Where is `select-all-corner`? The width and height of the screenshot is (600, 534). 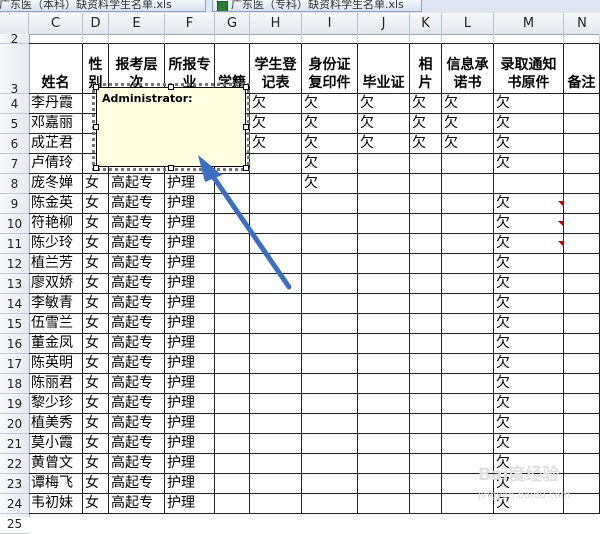 select-all-corner is located at coordinates (14, 23).